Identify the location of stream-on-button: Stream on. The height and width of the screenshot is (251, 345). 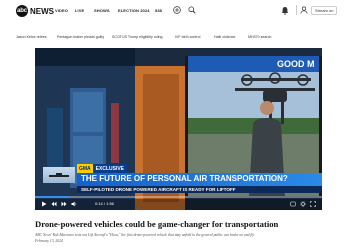
(324, 10).